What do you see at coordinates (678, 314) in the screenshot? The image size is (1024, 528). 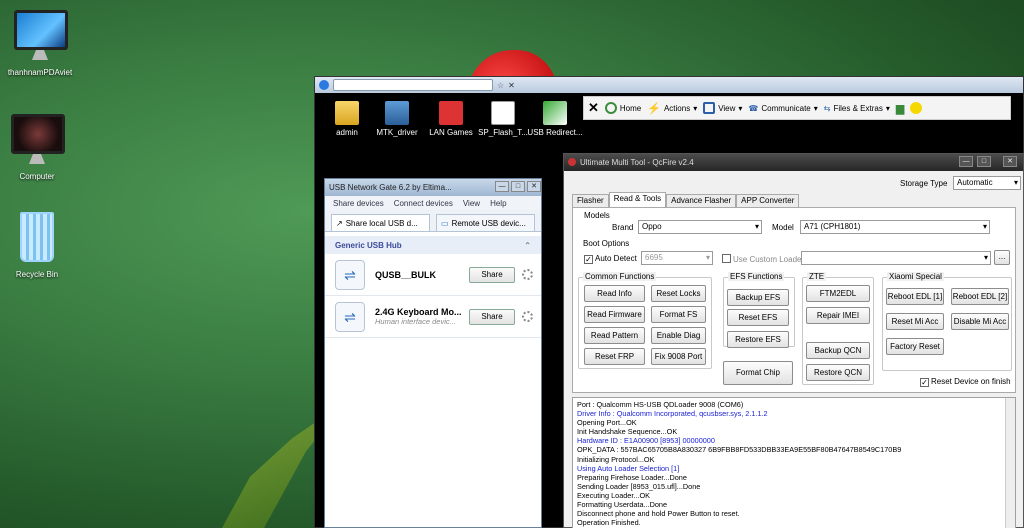 I see `format-fs-button: Format FS` at bounding box center [678, 314].